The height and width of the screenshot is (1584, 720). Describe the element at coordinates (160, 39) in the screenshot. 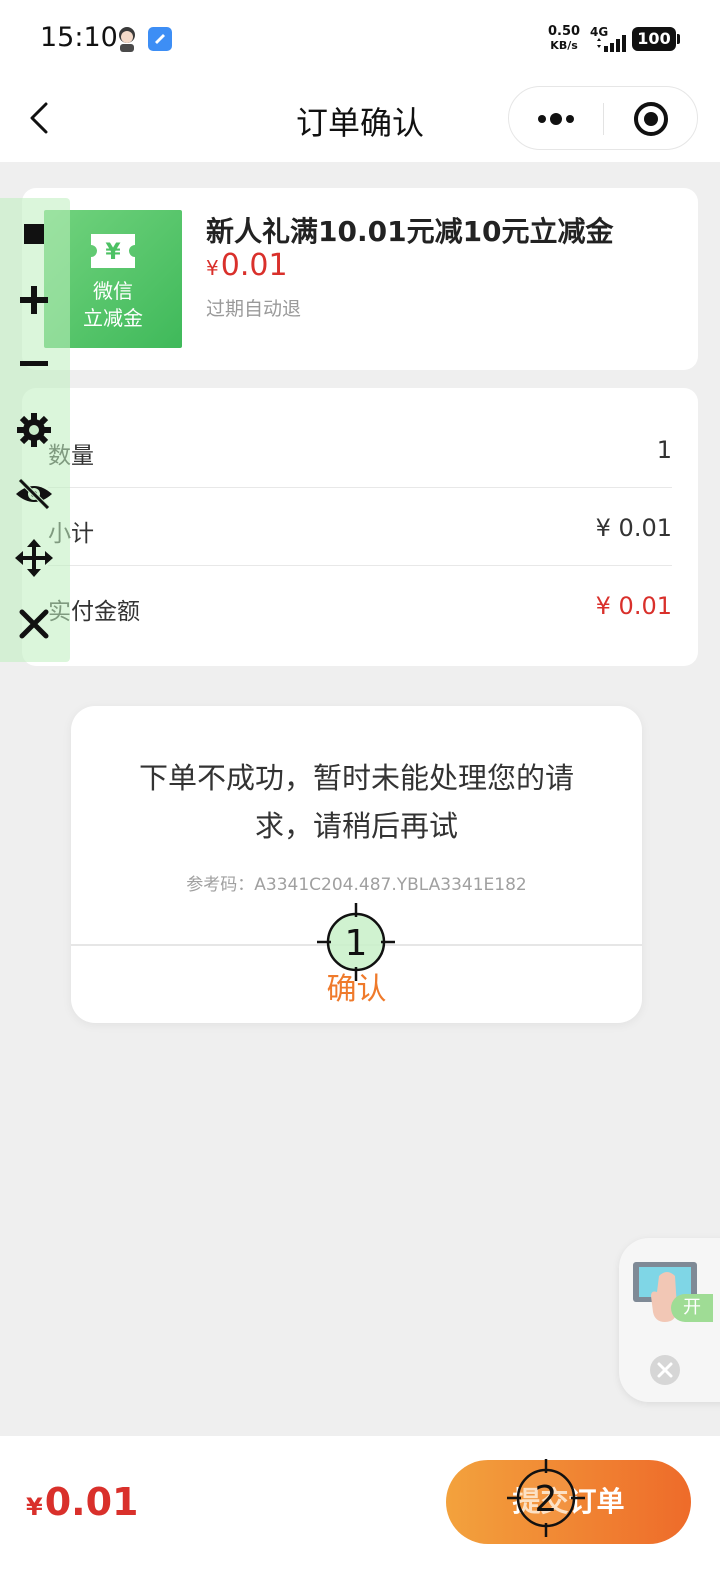

I see `app-notification-icon` at that location.